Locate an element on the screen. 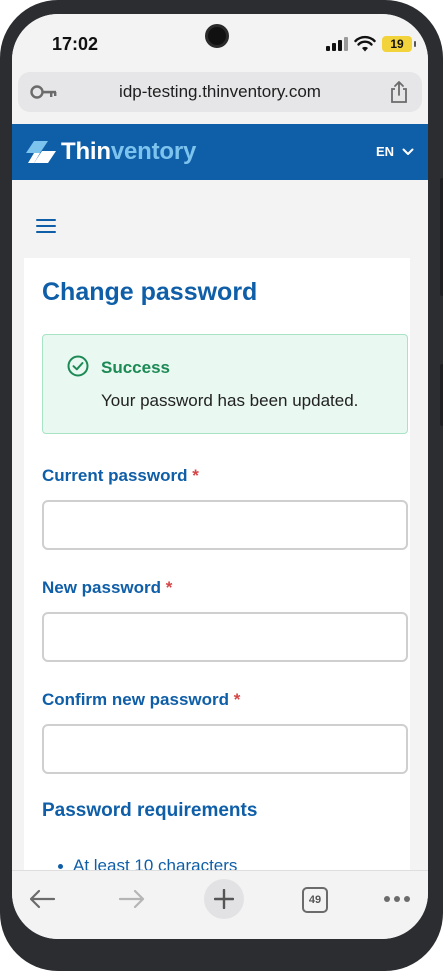 This screenshot has width=443, height=971. bullet is located at coordinates (60, 866).